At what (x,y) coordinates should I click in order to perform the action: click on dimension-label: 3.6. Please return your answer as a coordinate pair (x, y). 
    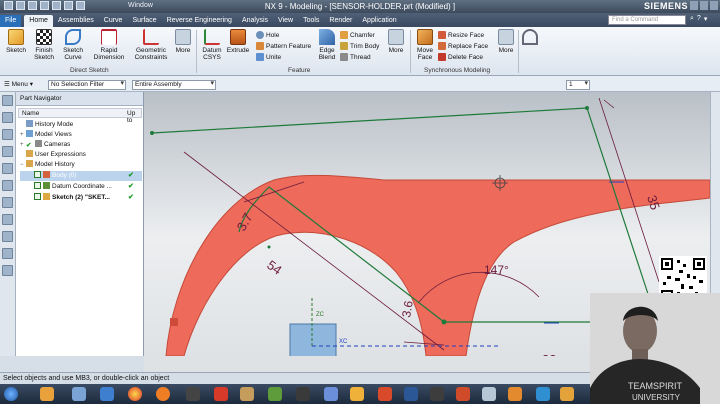
    Looking at the image, I should click on (407, 308).